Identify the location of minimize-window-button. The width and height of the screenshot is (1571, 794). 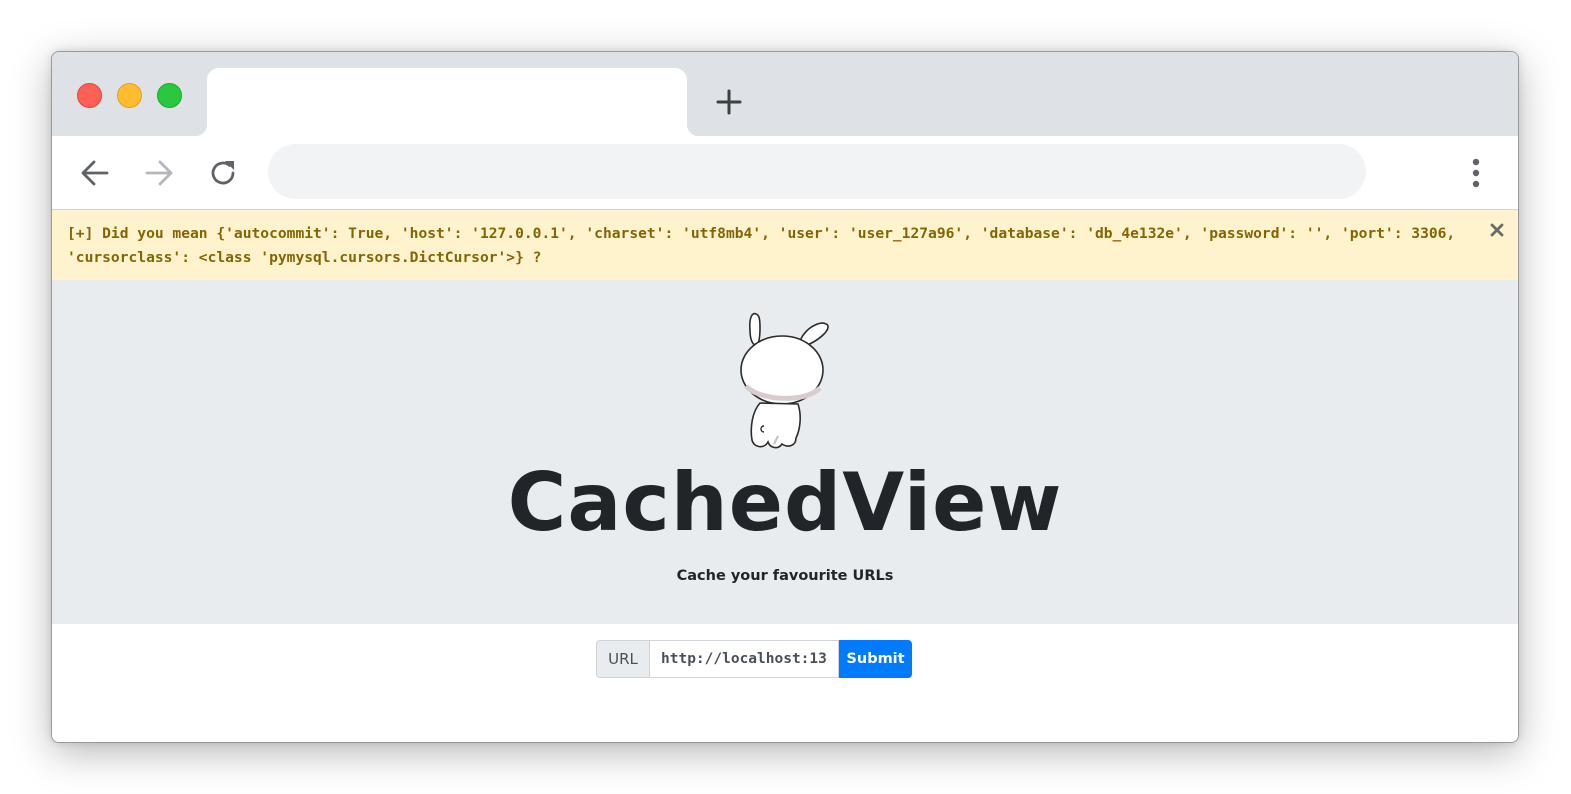
(129, 95).